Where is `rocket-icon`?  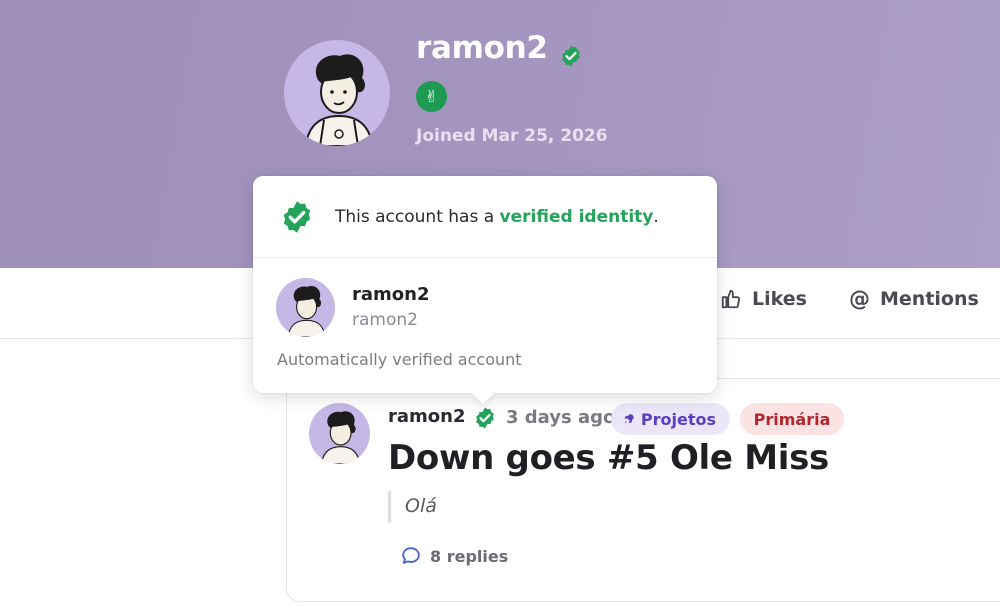 rocket-icon is located at coordinates (629, 419).